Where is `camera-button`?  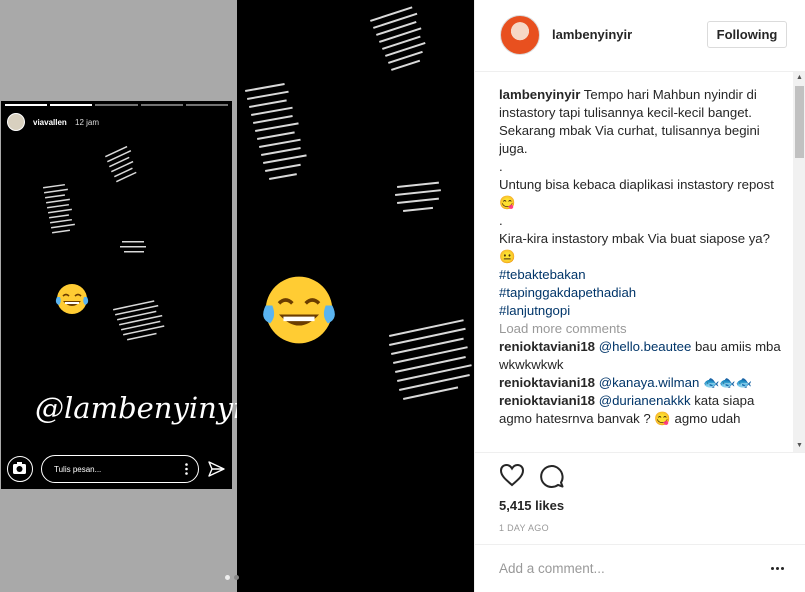
camera-button is located at coordinates (20, 469).